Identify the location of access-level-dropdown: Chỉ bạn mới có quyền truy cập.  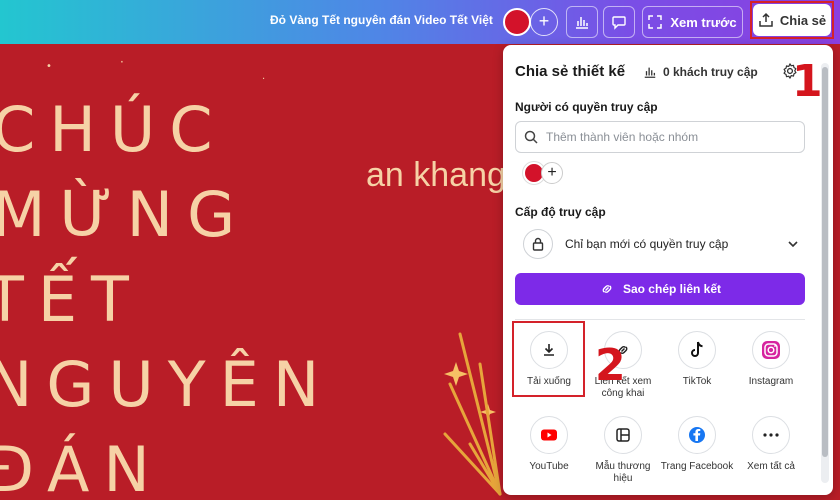
(660, 244).